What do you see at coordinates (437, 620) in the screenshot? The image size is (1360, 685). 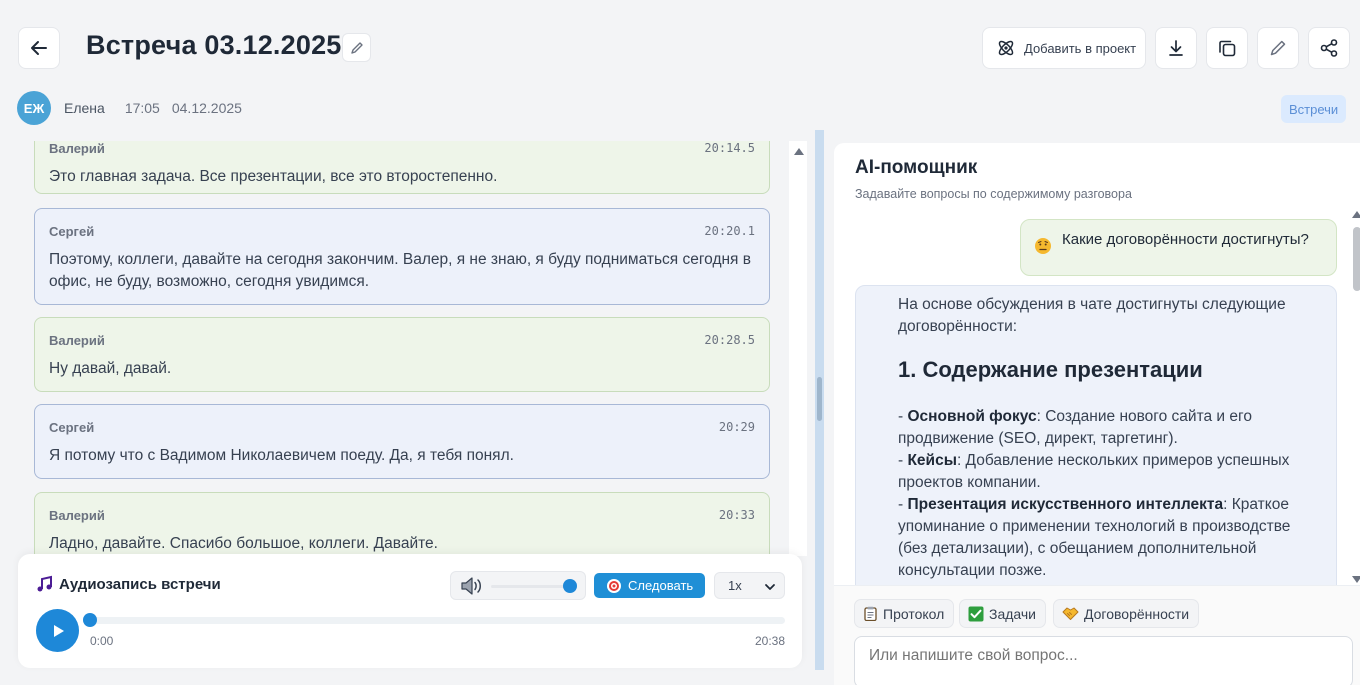 I see `playback-progress-track` at bounding box center [437, 620].